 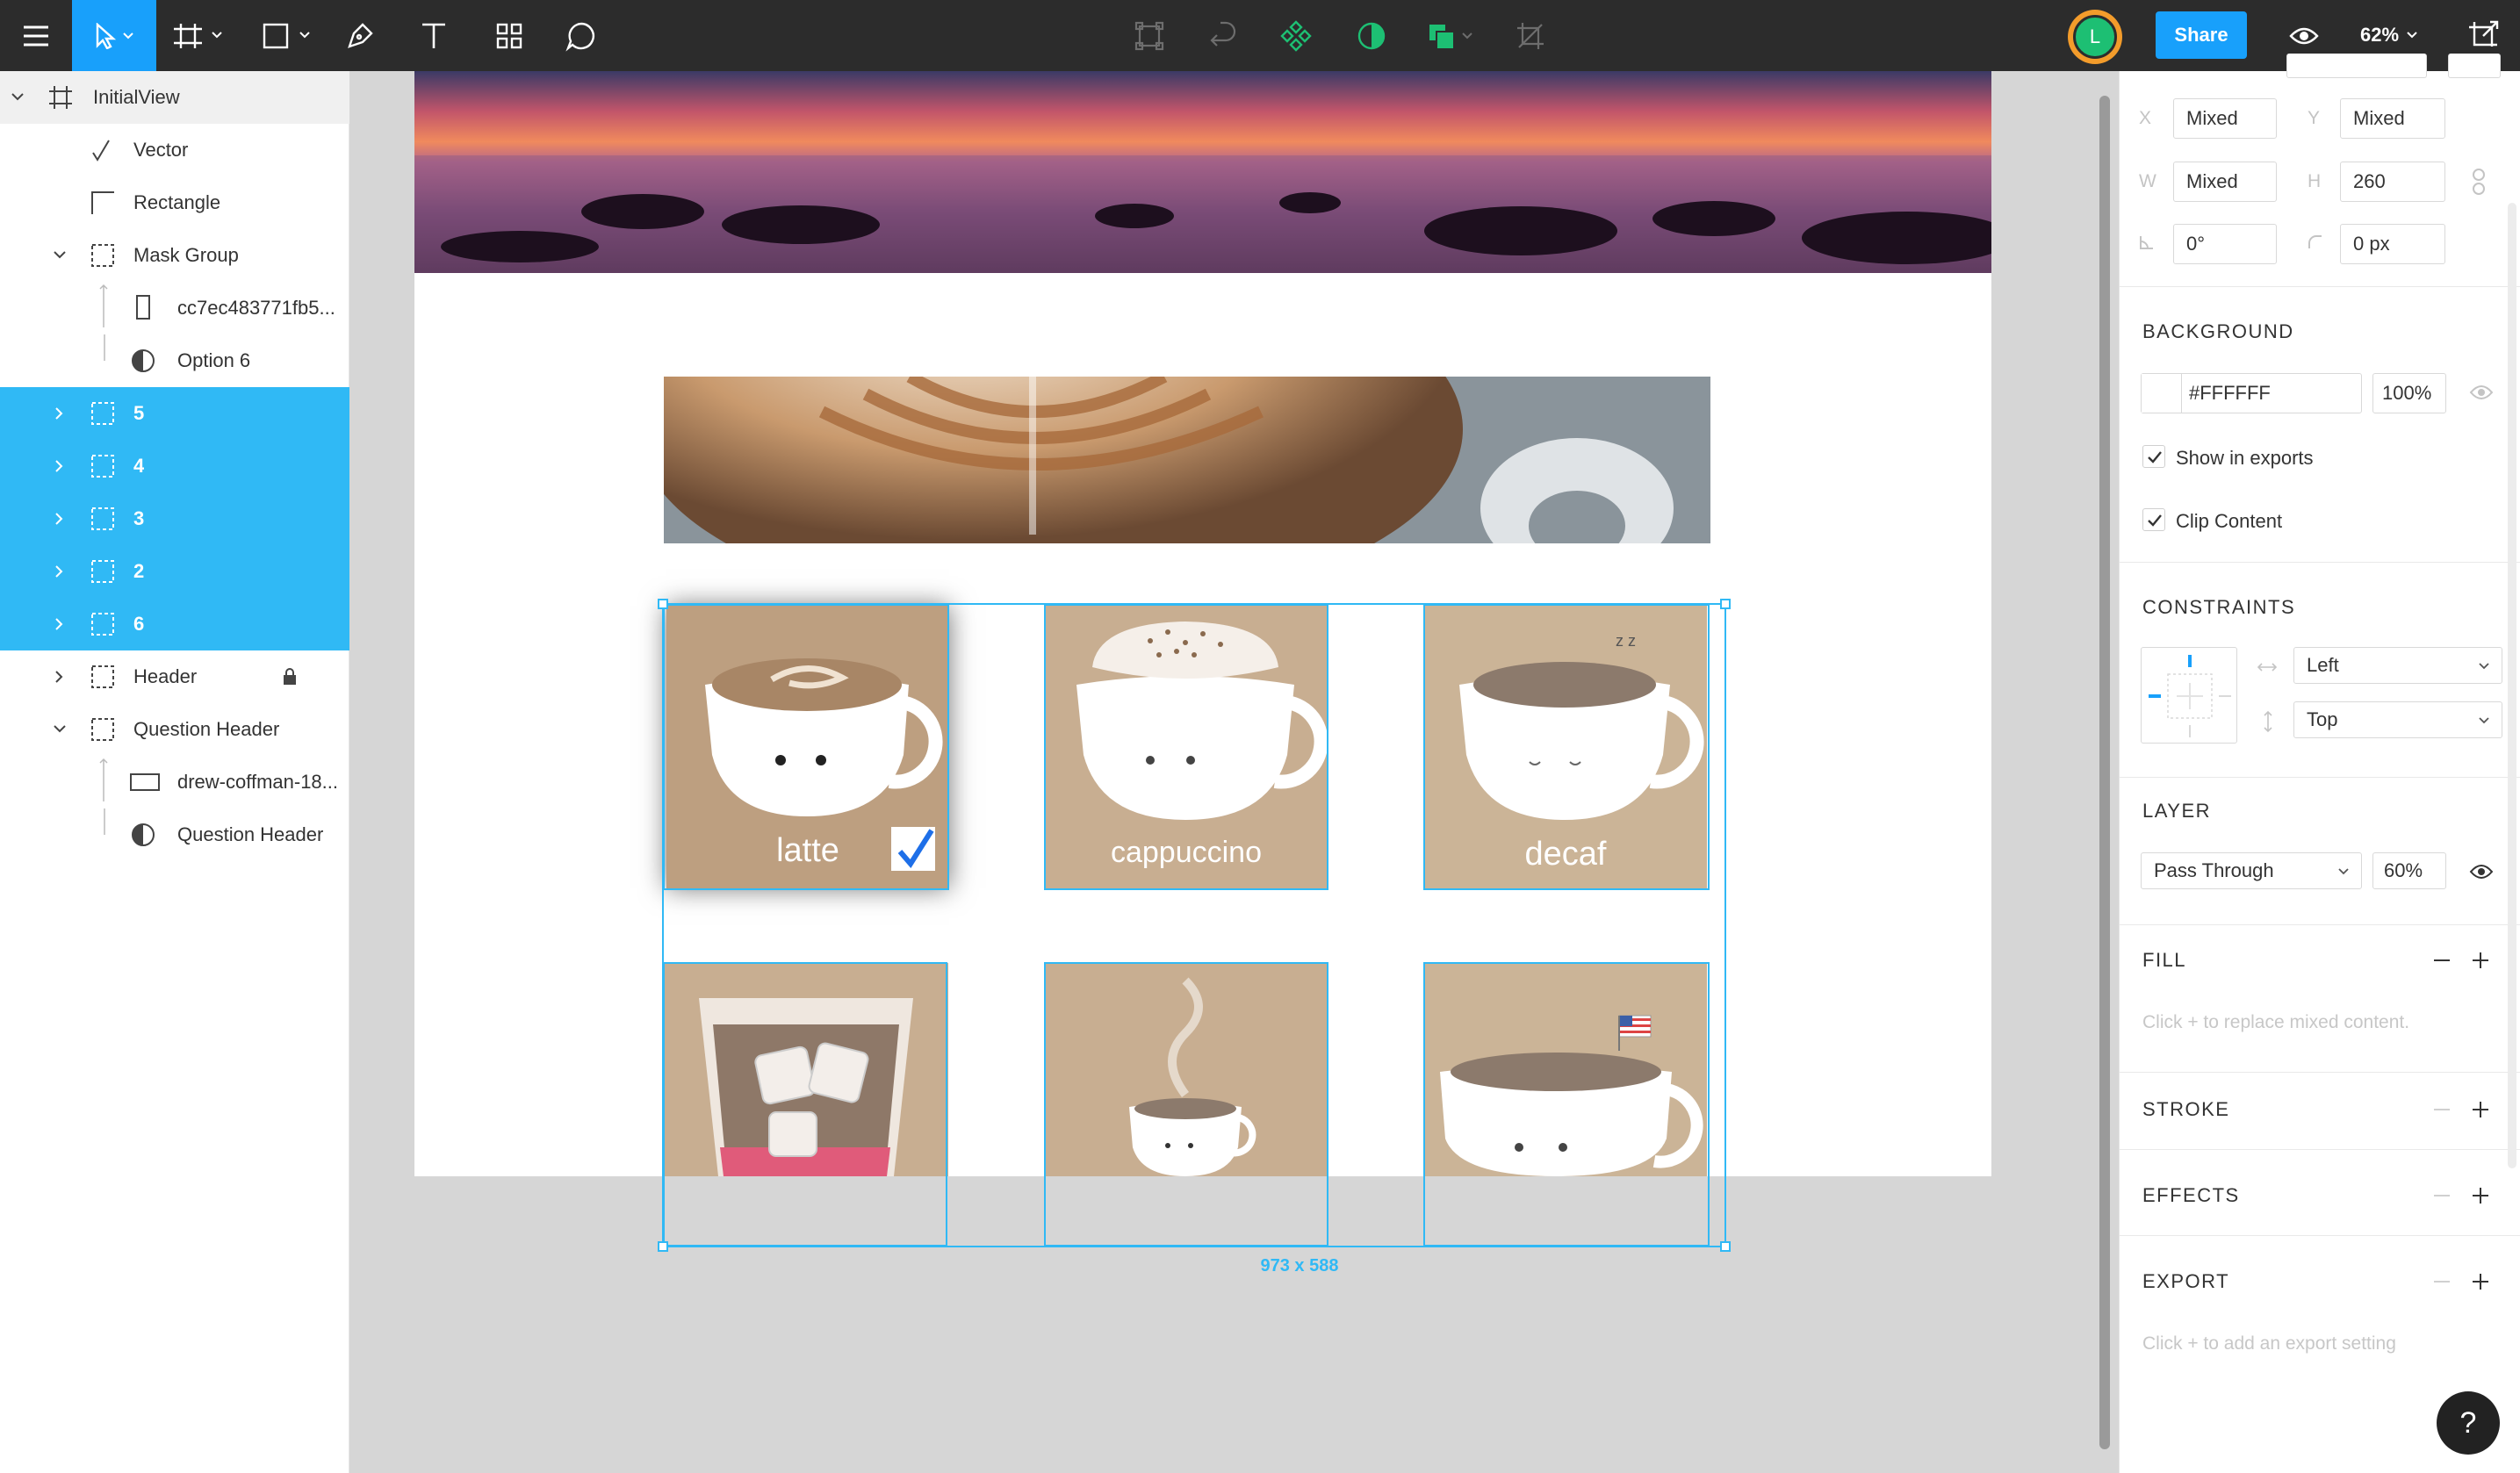 I want to click on flip-icon, so click(x=1223, y=35).